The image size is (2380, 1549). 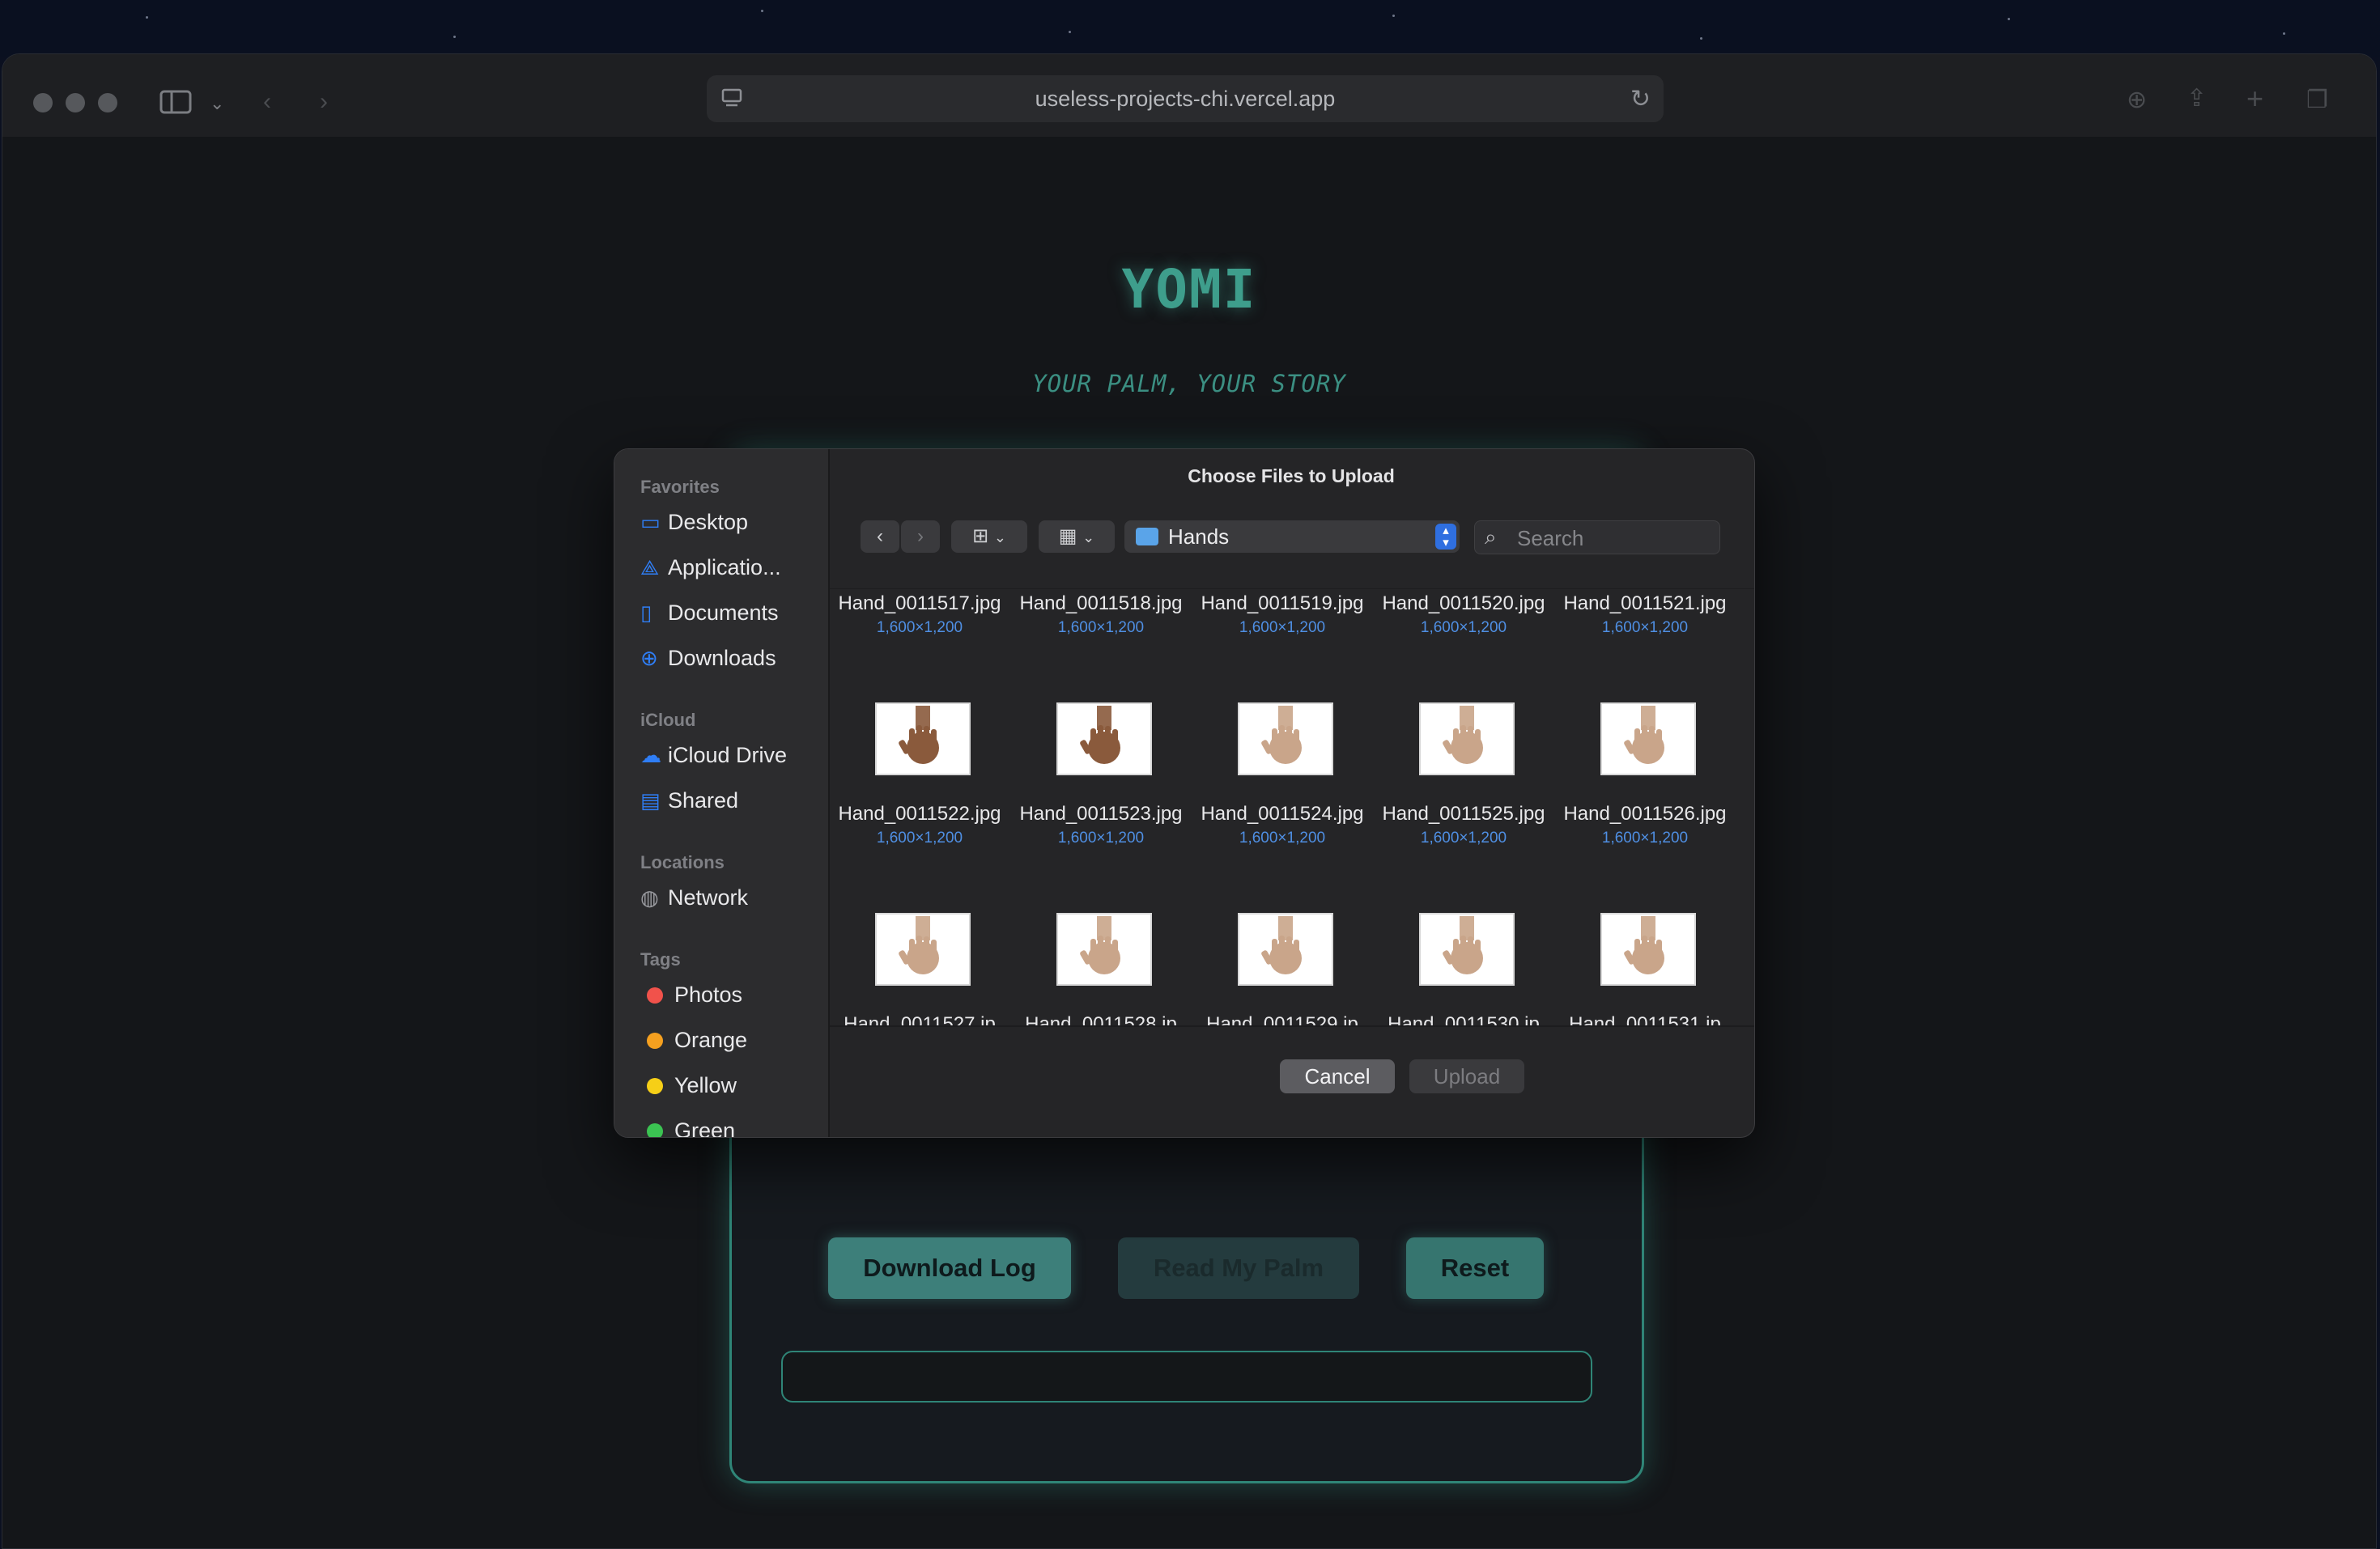 What do you see at coordinates (1337, 1076) in the screenshot?
I see `cancel-button: Cancel` at bounding box center [1337, 1076].